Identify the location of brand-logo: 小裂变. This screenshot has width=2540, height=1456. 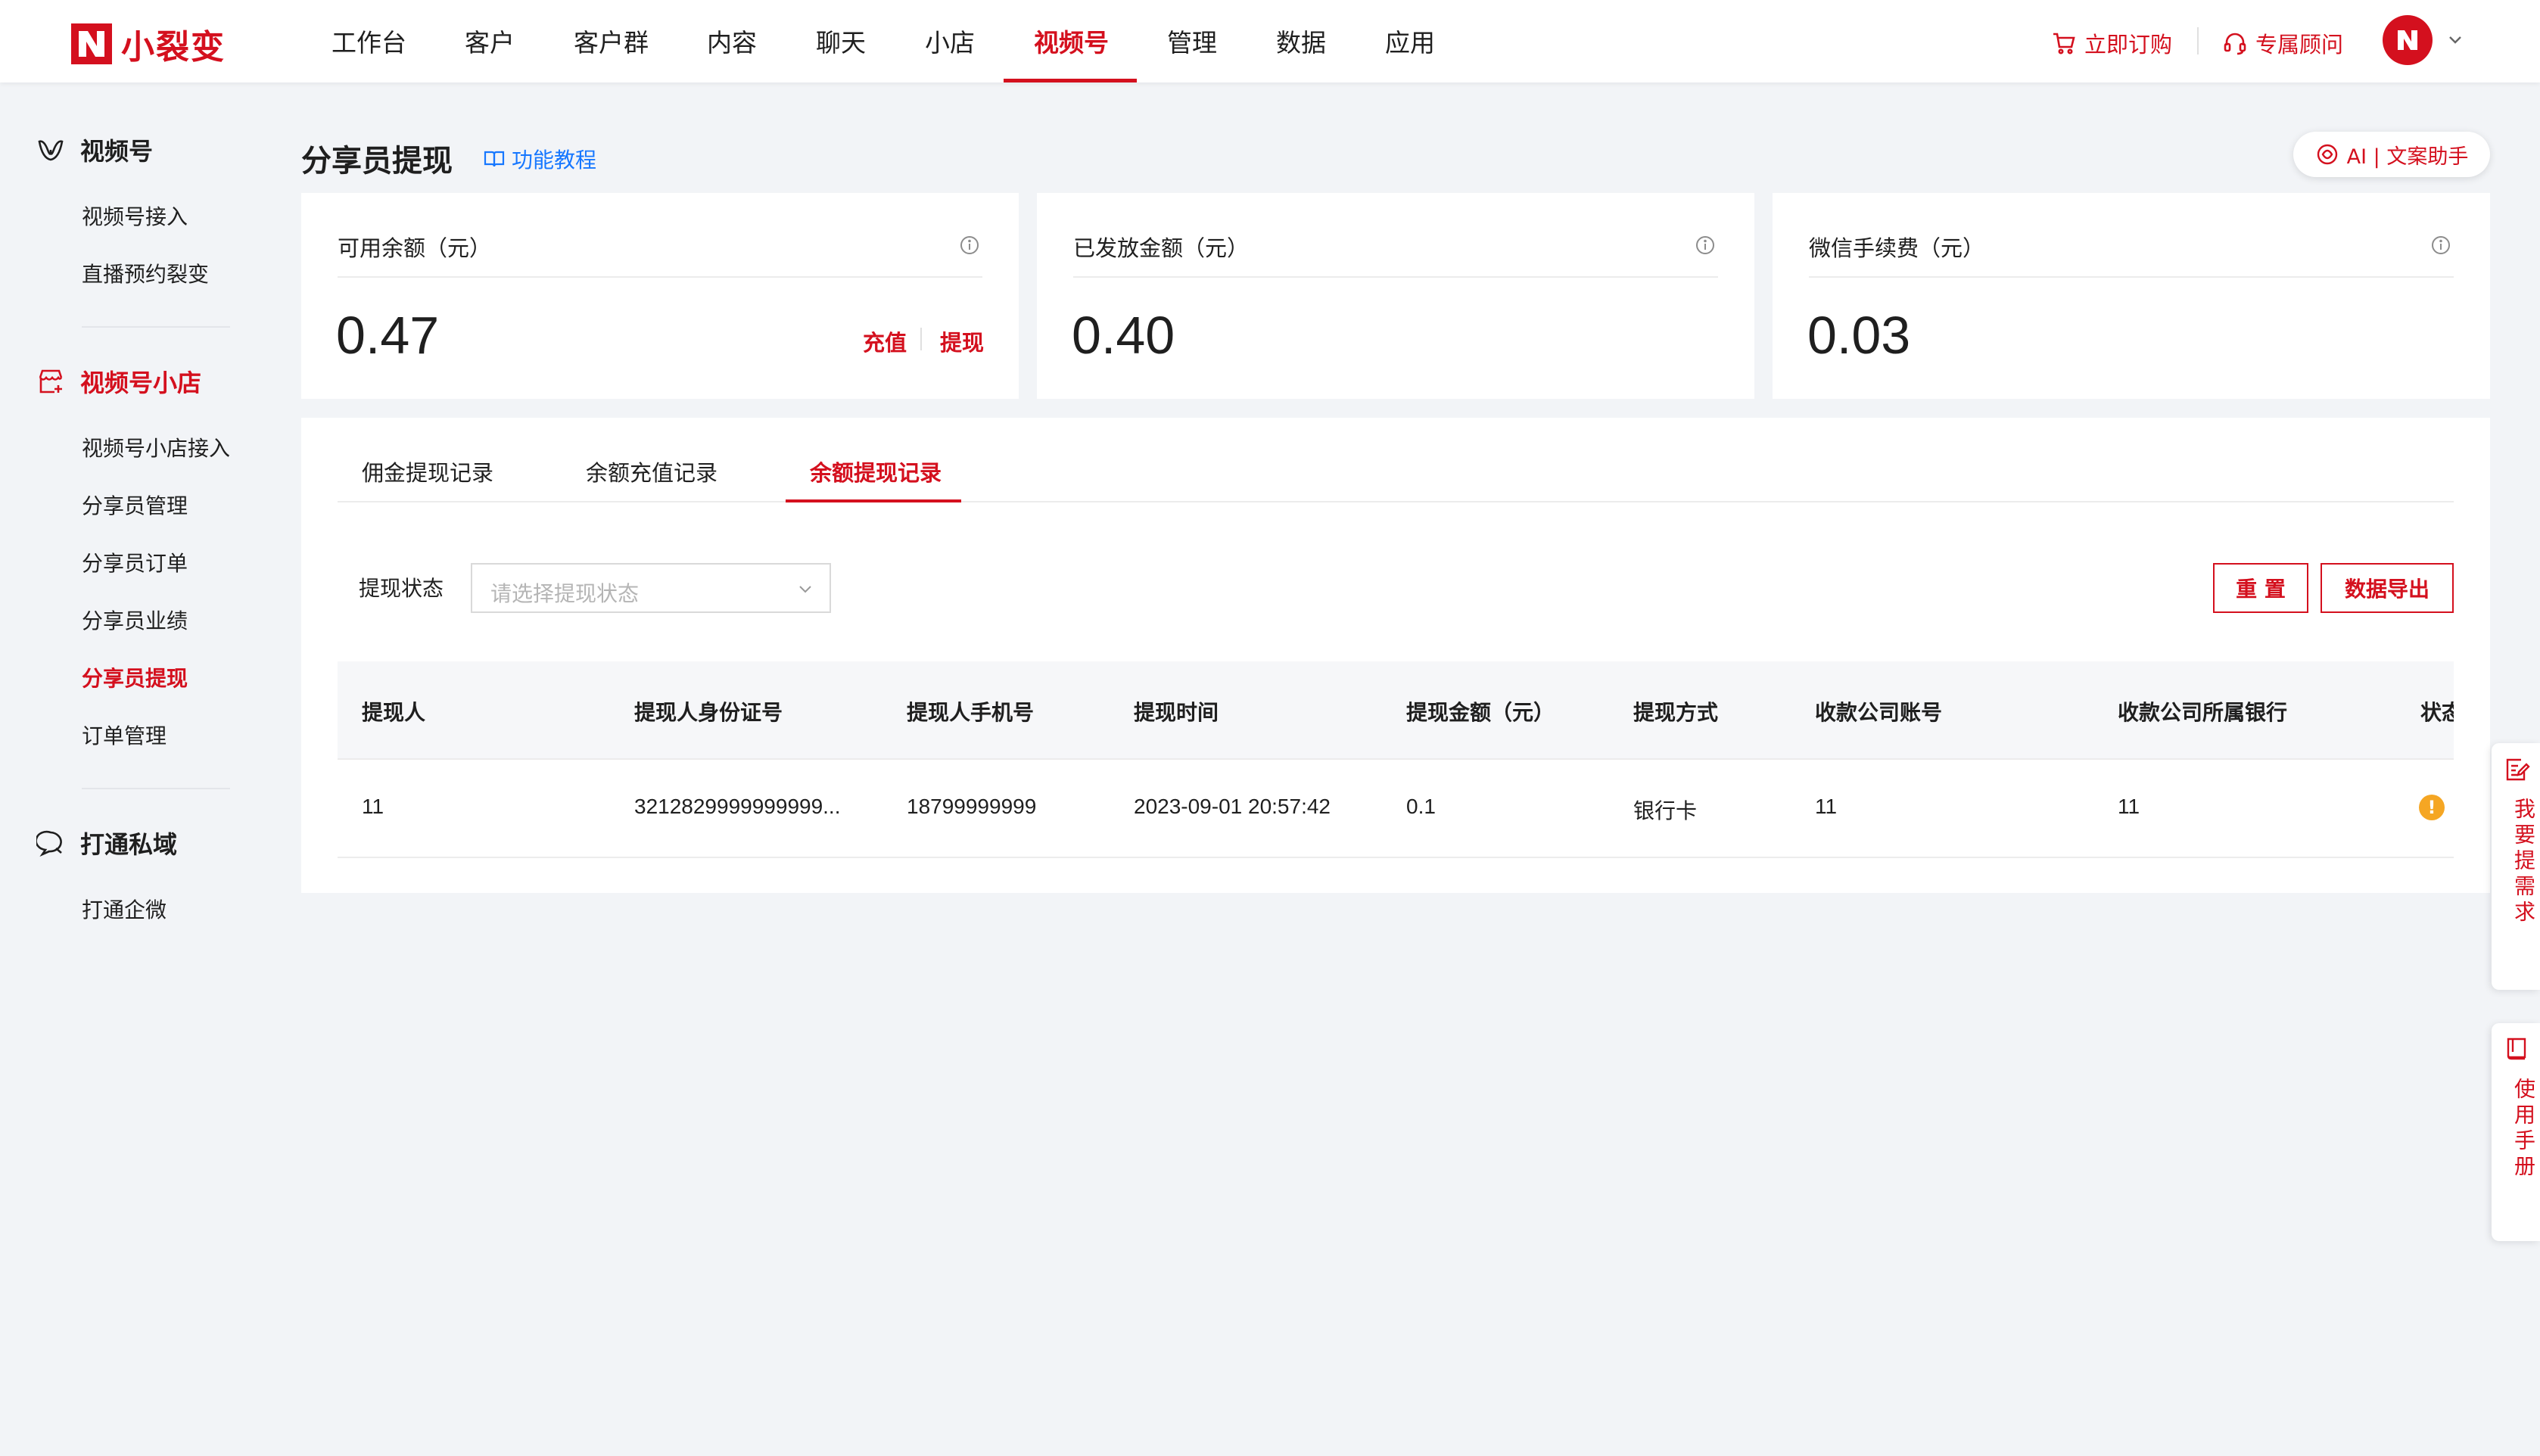
(148, 44).